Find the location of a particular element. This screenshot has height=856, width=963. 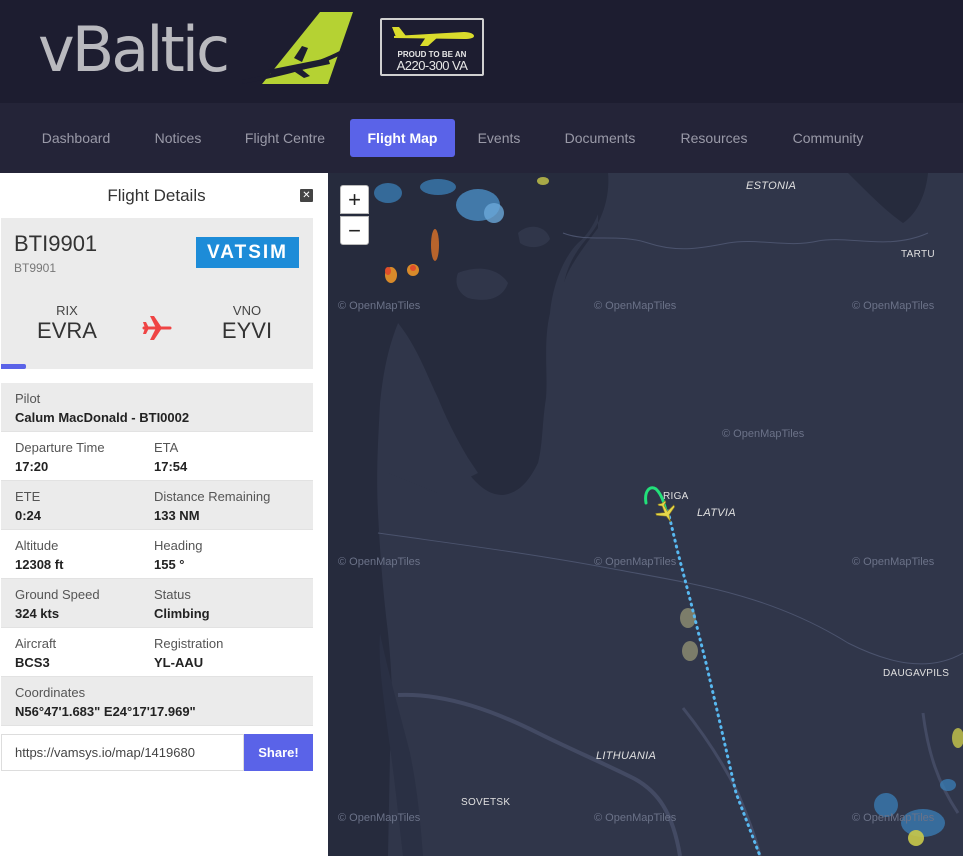

ete-value: 0:24 is located at coordinates (28, 515).